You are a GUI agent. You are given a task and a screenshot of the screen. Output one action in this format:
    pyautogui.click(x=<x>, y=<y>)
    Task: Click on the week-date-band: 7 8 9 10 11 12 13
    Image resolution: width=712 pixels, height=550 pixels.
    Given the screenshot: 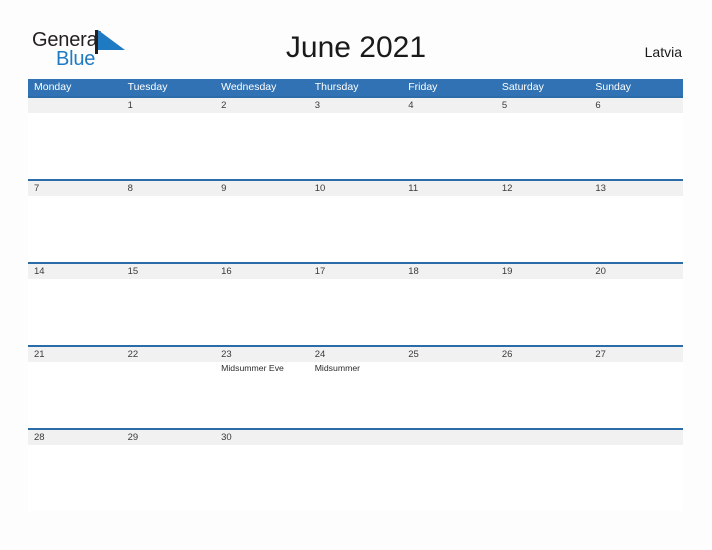 What is the action you would take?
    pyautogui.click(x=355, y=188)
    